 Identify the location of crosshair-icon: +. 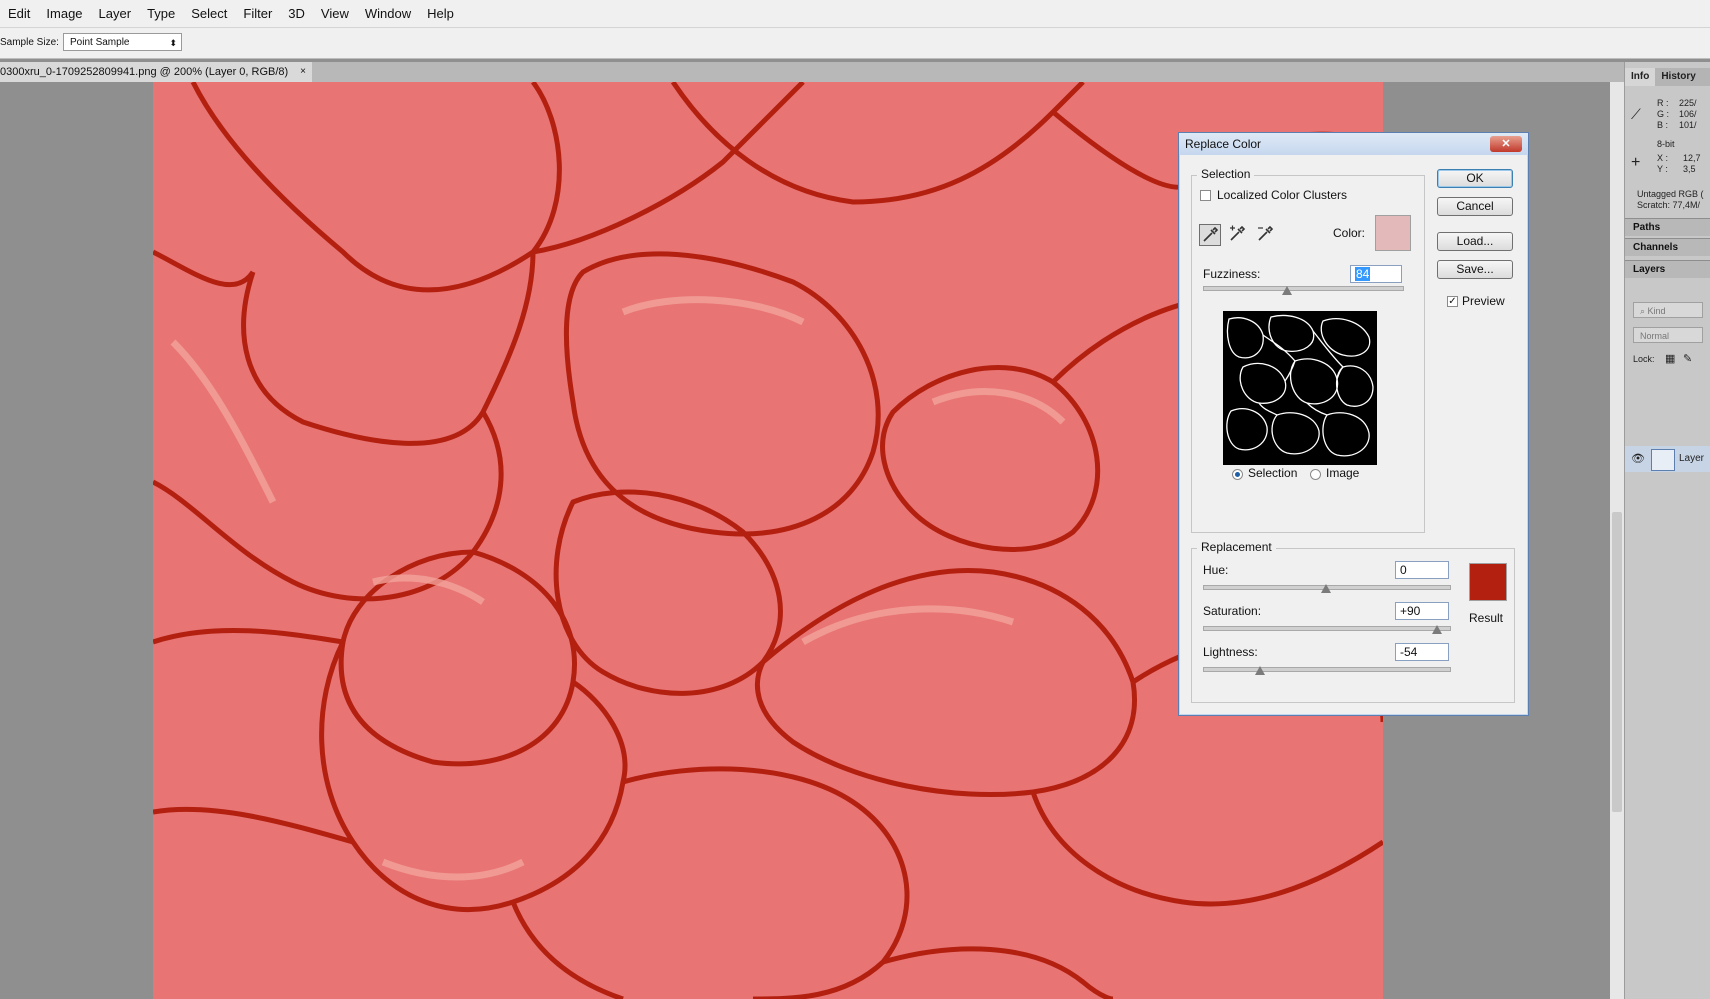
(1636, 162).